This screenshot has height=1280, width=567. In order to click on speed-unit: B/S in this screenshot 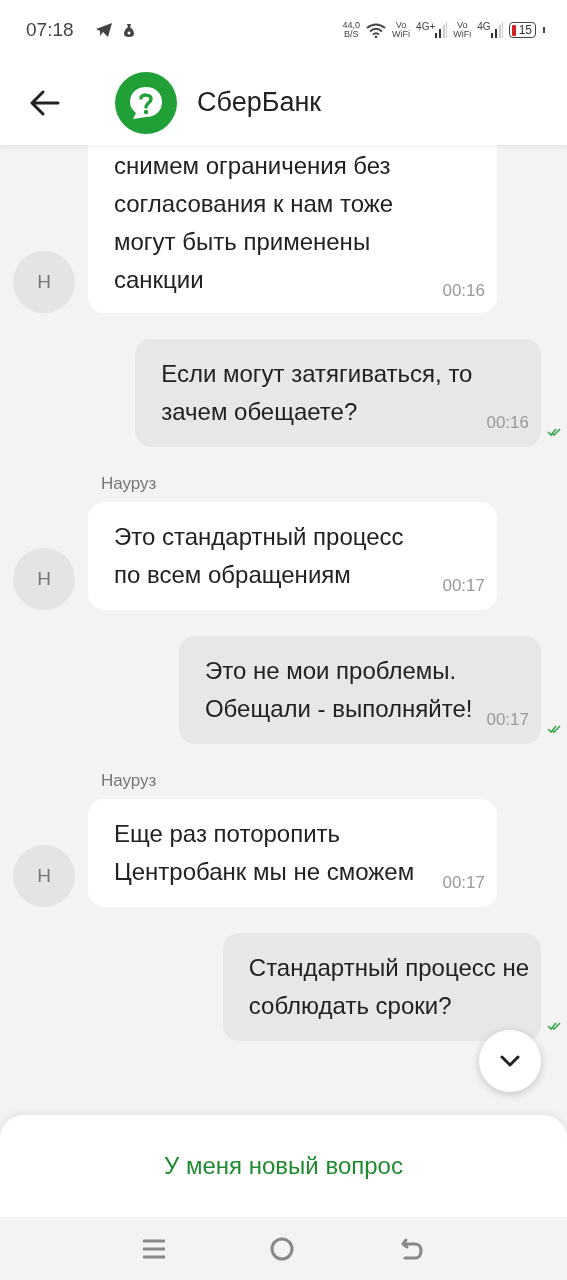, I will do `click(351, 34)`.